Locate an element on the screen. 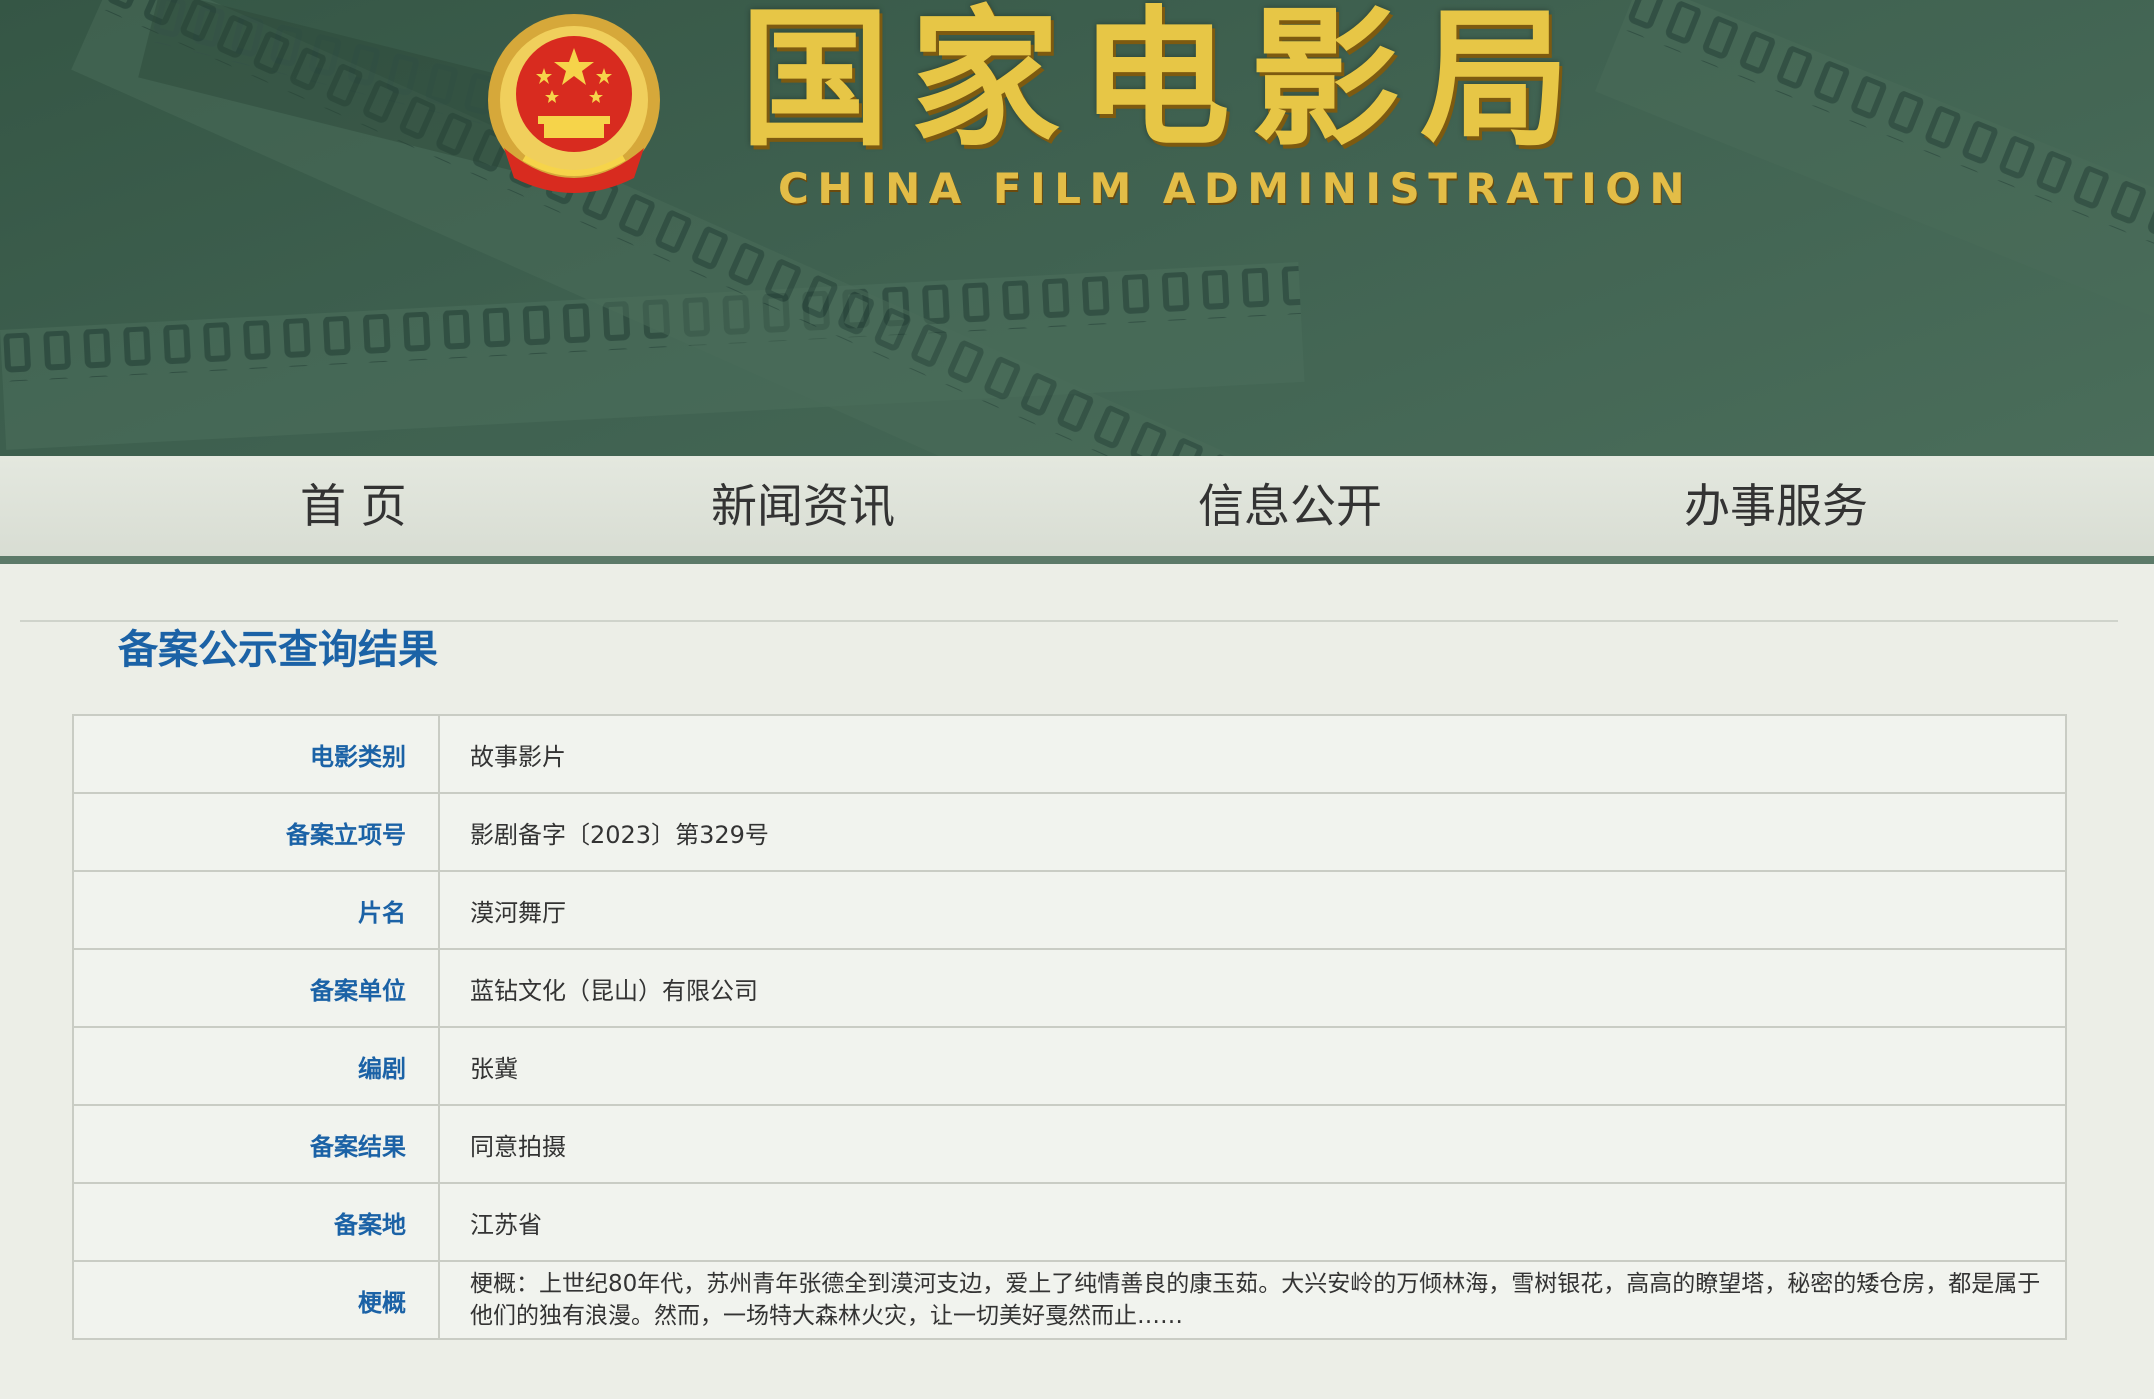  nav-underline is located at coordinates (1077, 560).